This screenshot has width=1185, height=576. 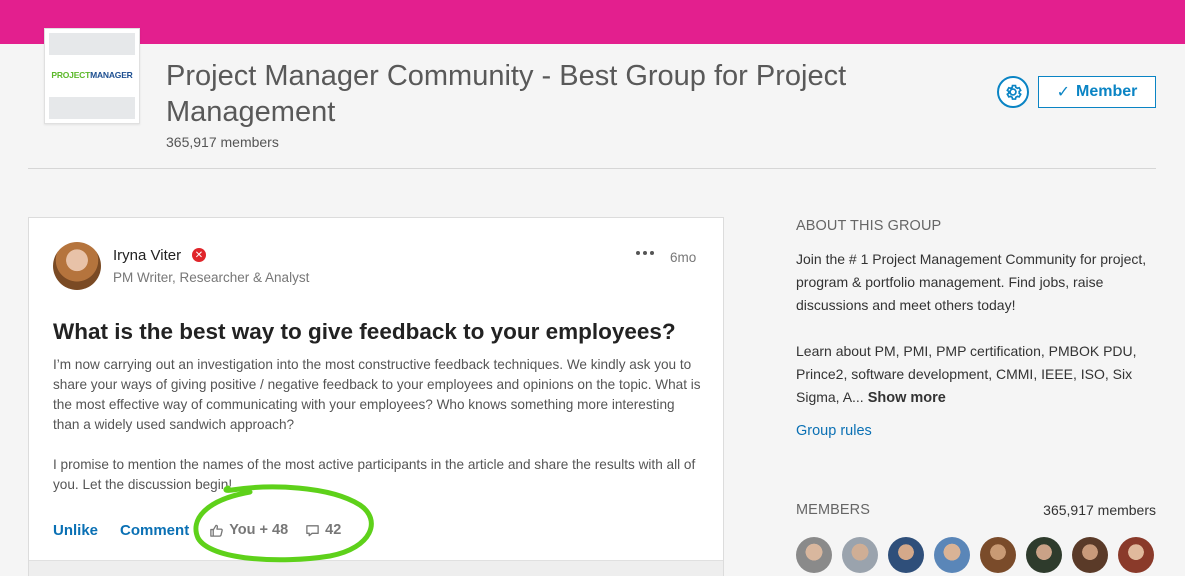 I want to click on comment-button: Comment, so click(x=154, y=530).